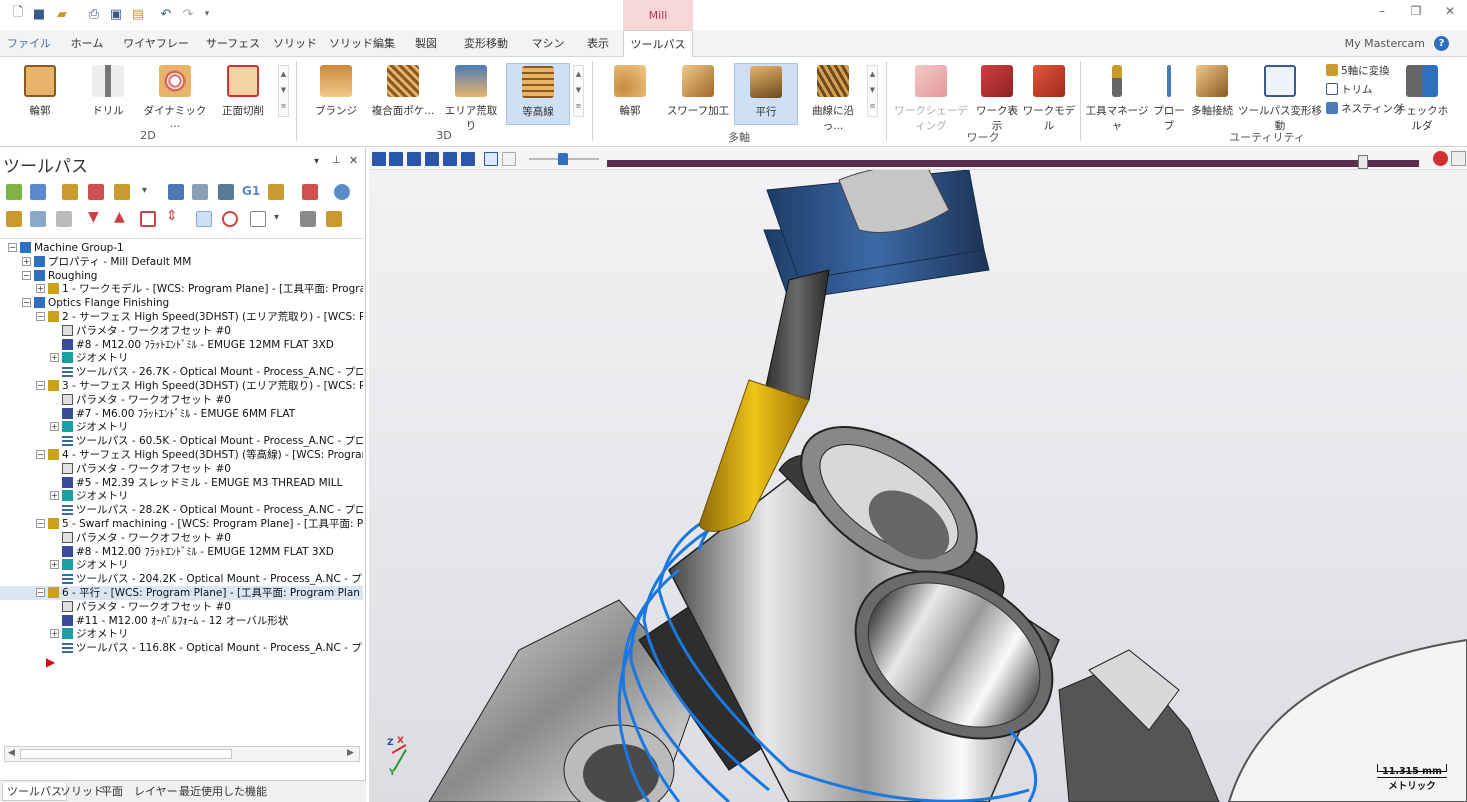  What do you see at coordinates (316, 161) in the screenshot?
I see `panel-menu-icon: ▾` at bounding box center [316, 161].